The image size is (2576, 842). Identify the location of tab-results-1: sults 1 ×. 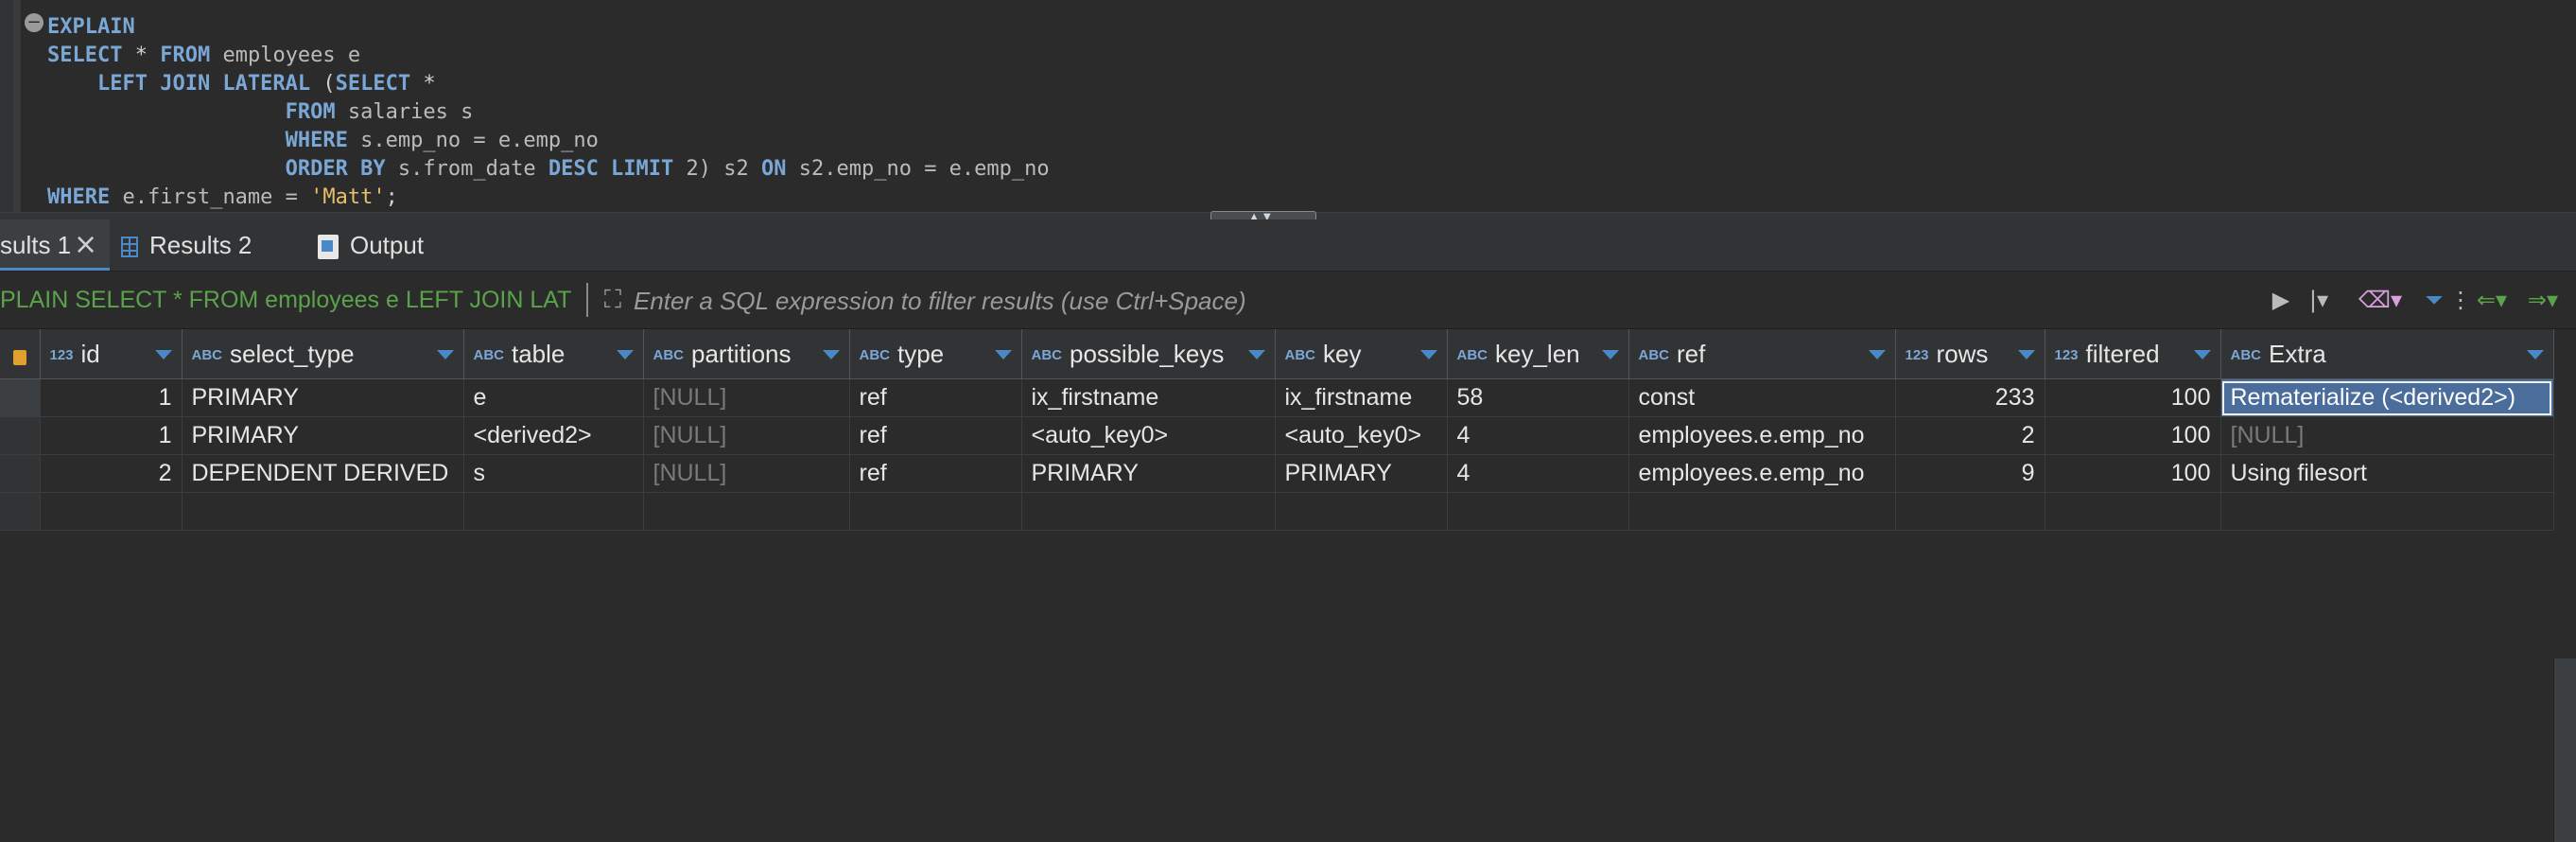
(55, 245).